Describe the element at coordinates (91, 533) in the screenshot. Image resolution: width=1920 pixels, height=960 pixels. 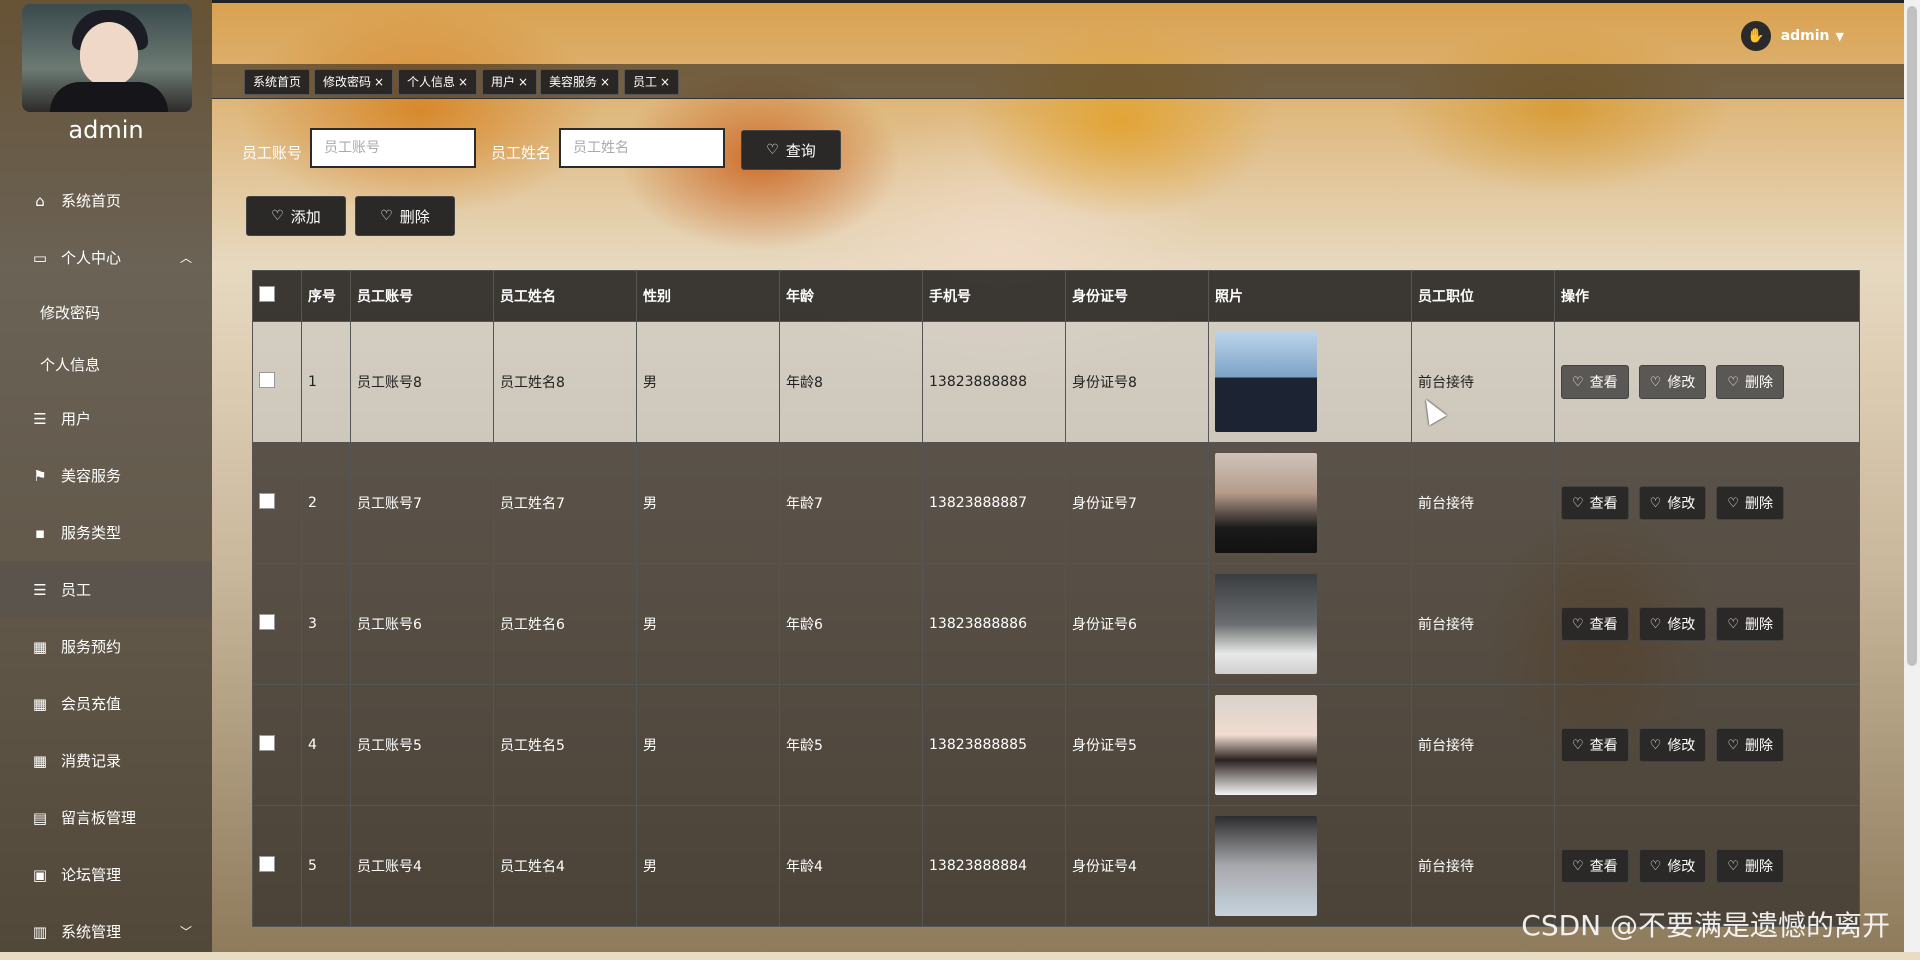
I see `sidebar-item-label: 服务类型` at that location.